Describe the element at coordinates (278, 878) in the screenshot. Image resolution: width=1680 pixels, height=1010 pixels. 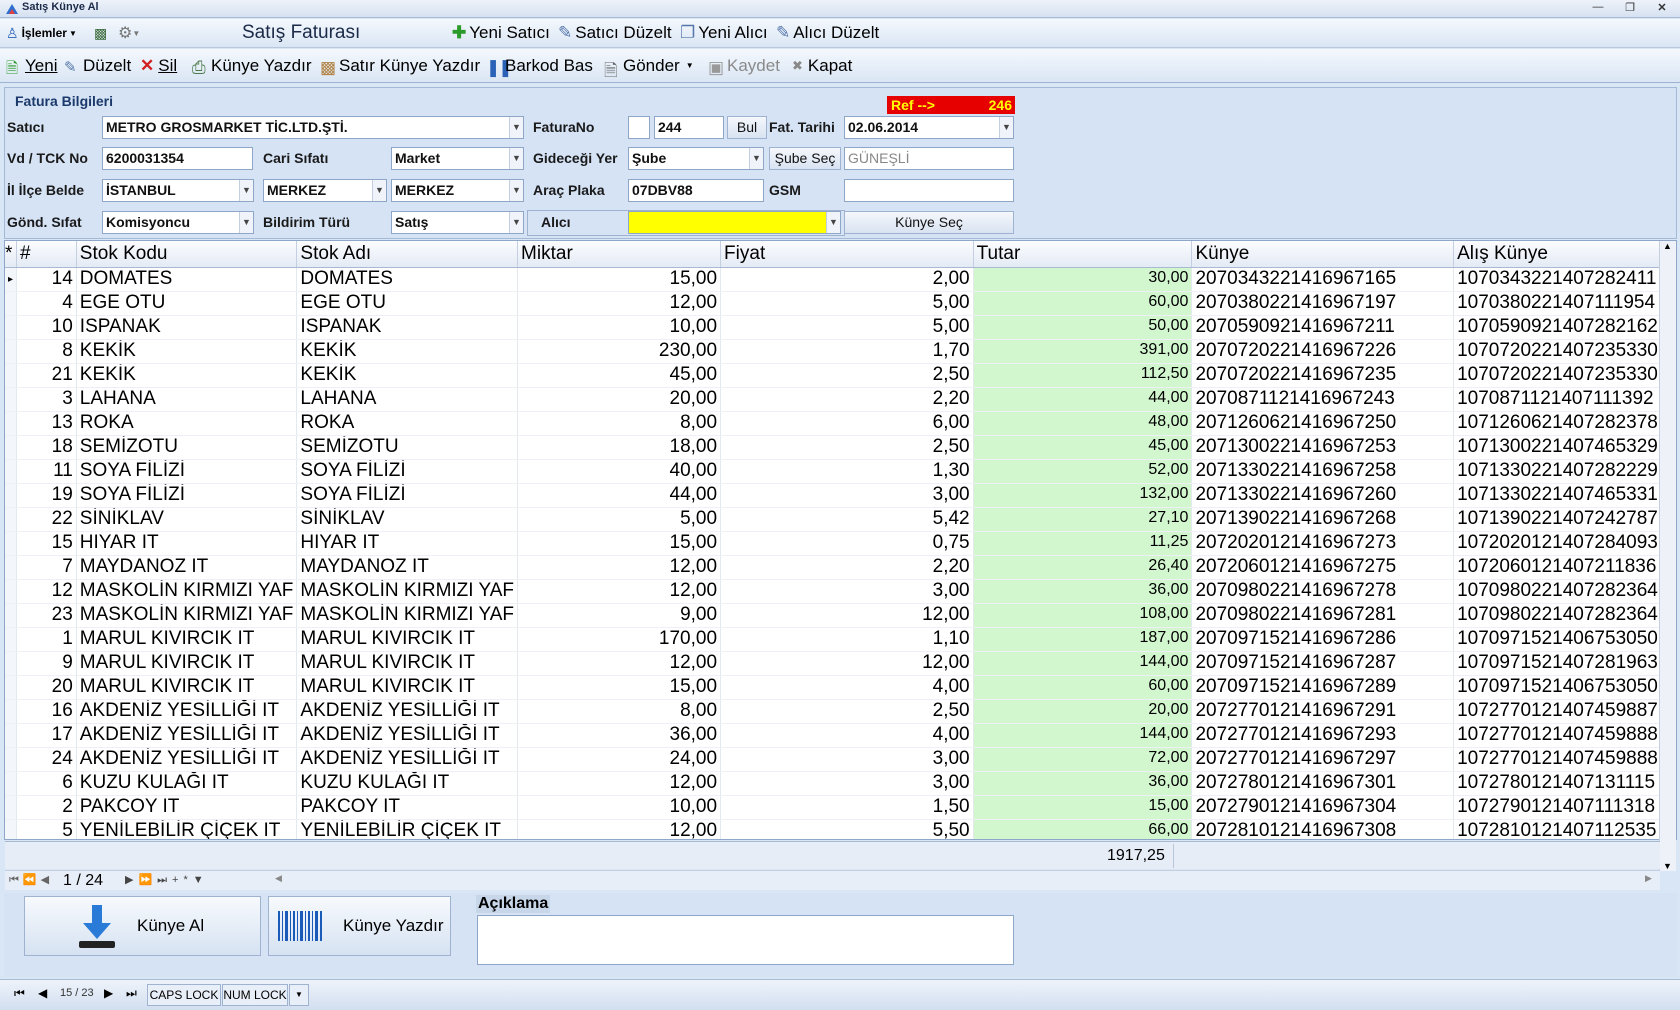
I see `hscroll-left-icon: ◀` at that location.